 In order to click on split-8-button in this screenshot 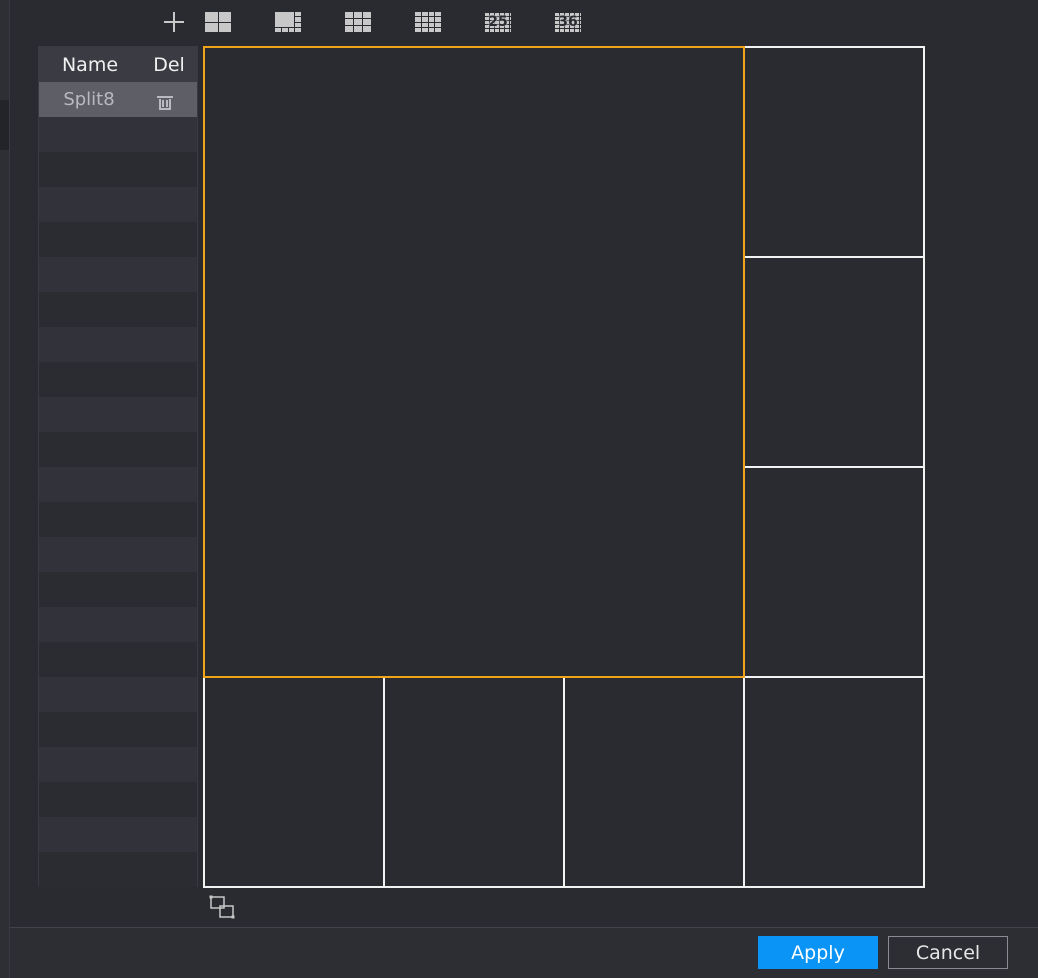, I will do `click(288, 22)`.